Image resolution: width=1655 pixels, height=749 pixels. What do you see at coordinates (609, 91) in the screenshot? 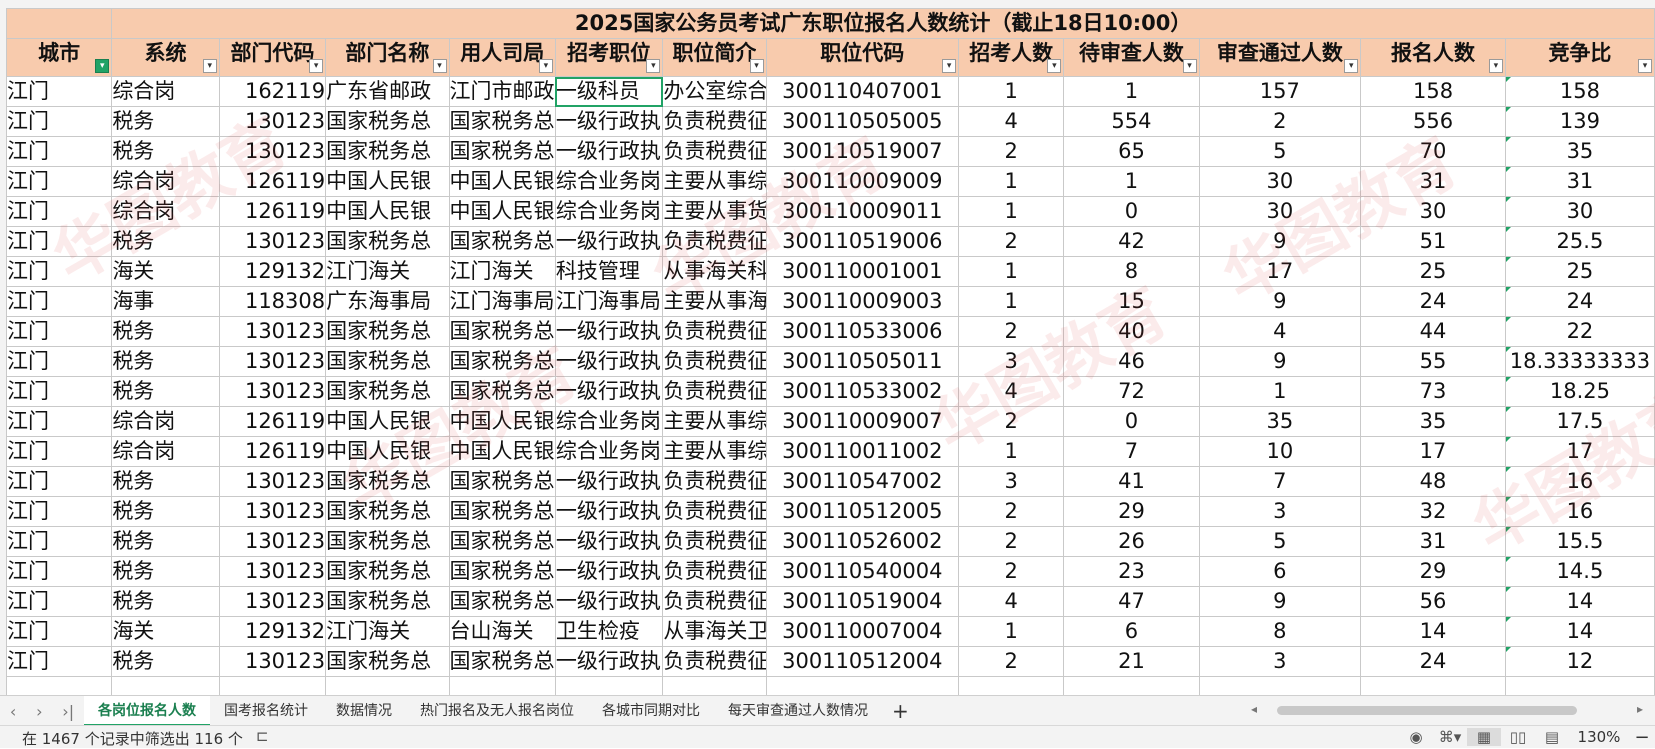
I see `table-cell: 一级科员` at bounding box center [609, 91].